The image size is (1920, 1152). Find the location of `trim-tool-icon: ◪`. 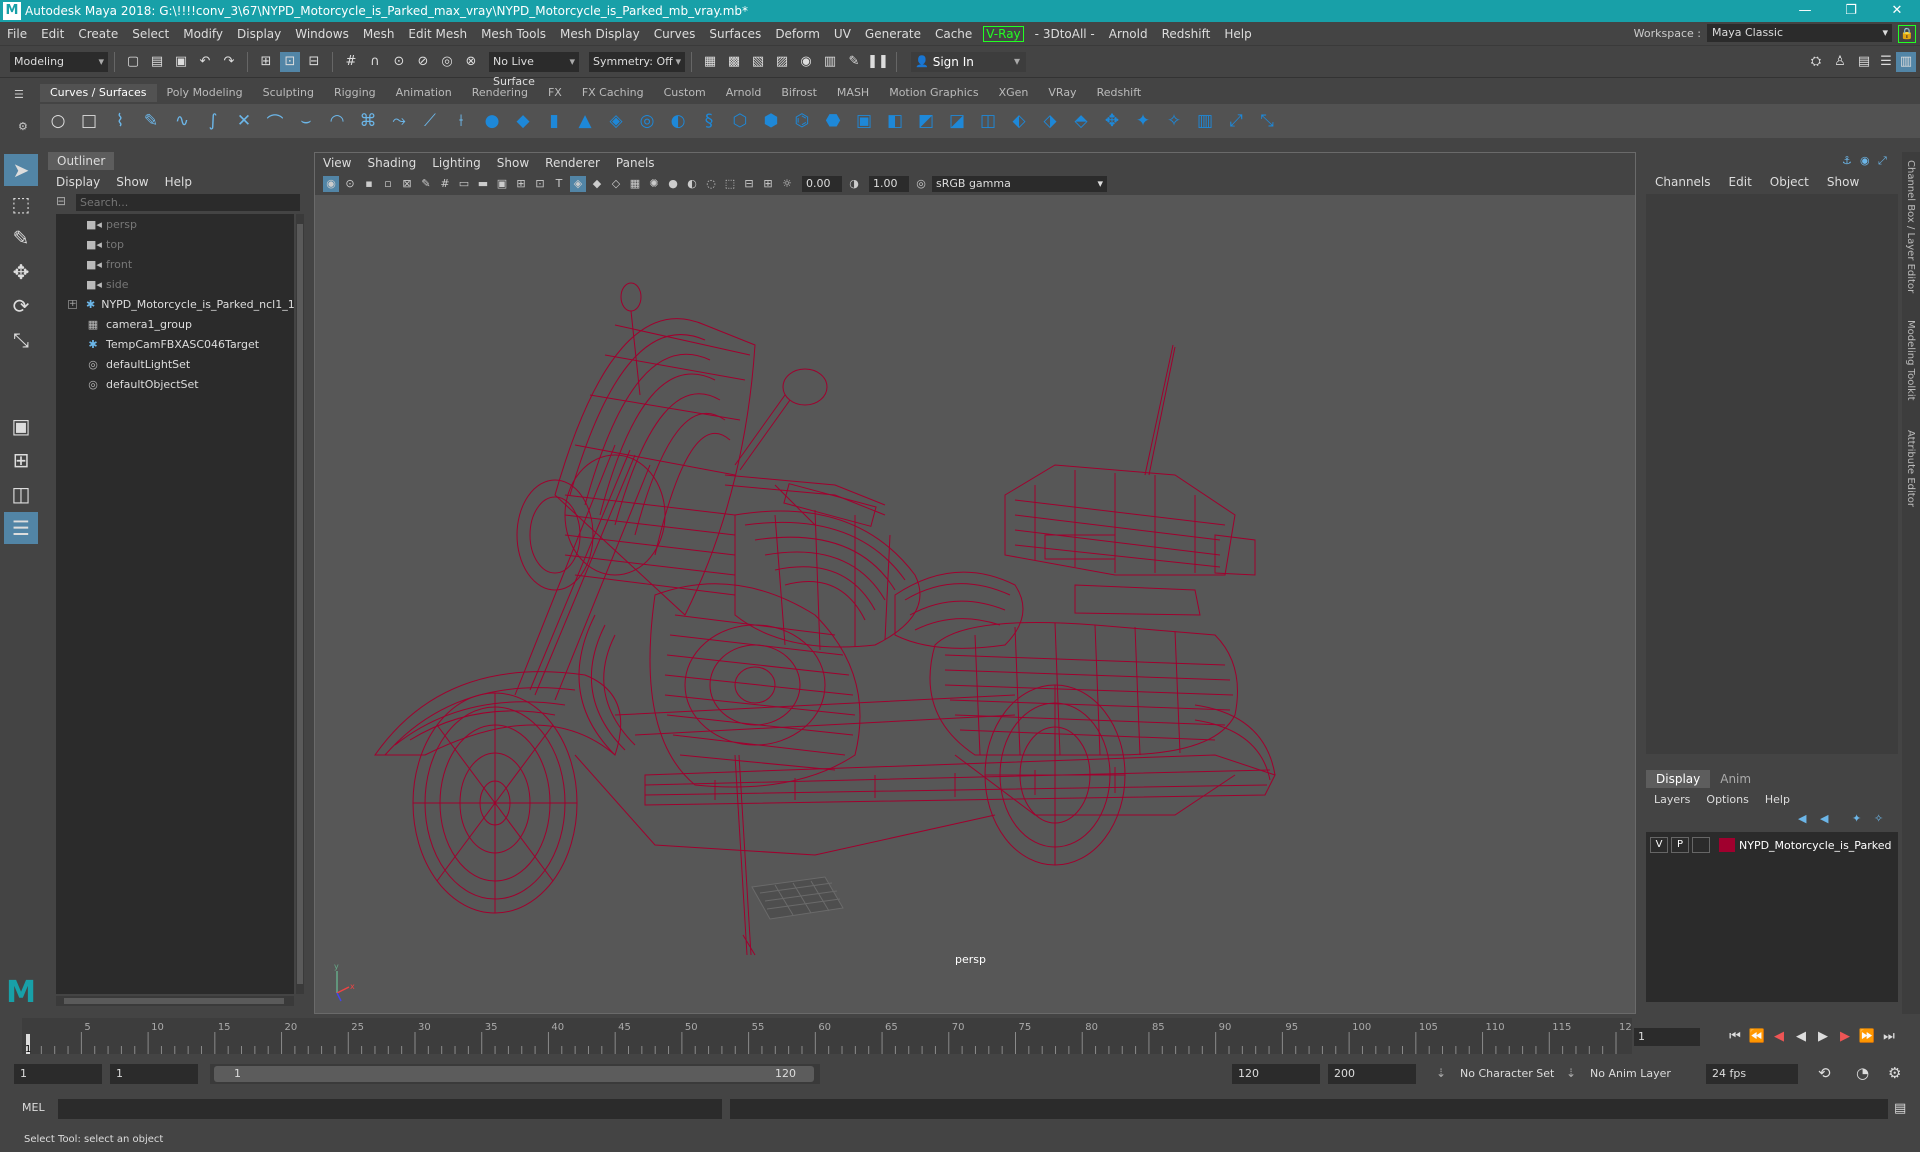

trim-tool-icon: ◪ is located at coordinates (957, 121).